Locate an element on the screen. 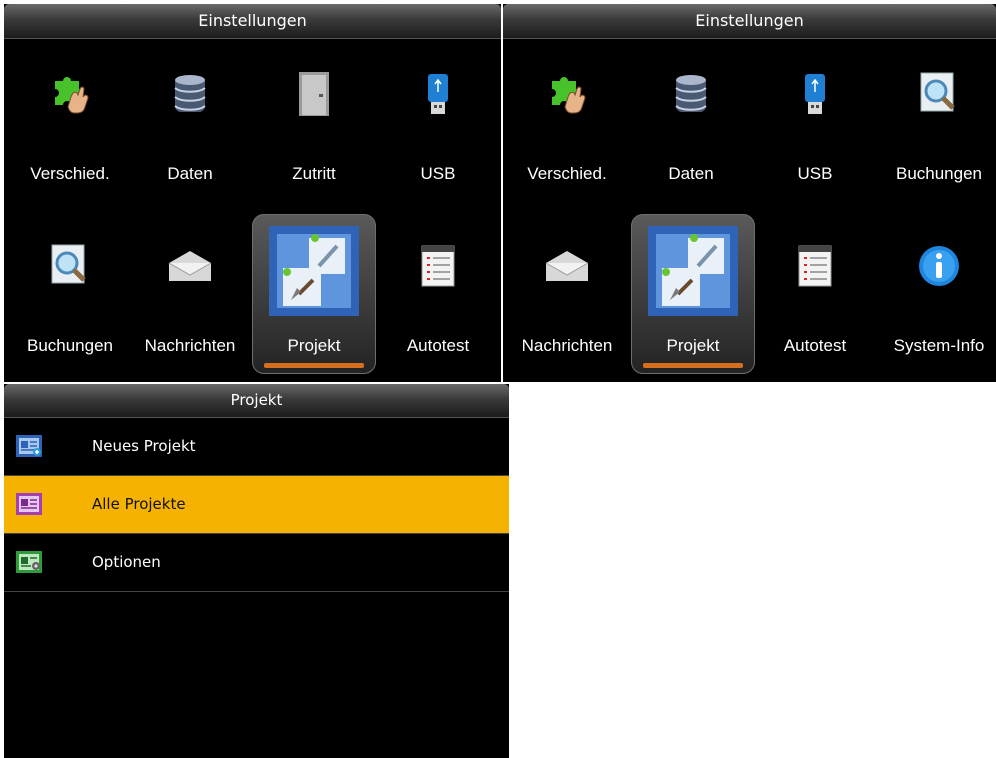  menu-item-label: Neues Projekt is located at coordinates (144, 446).